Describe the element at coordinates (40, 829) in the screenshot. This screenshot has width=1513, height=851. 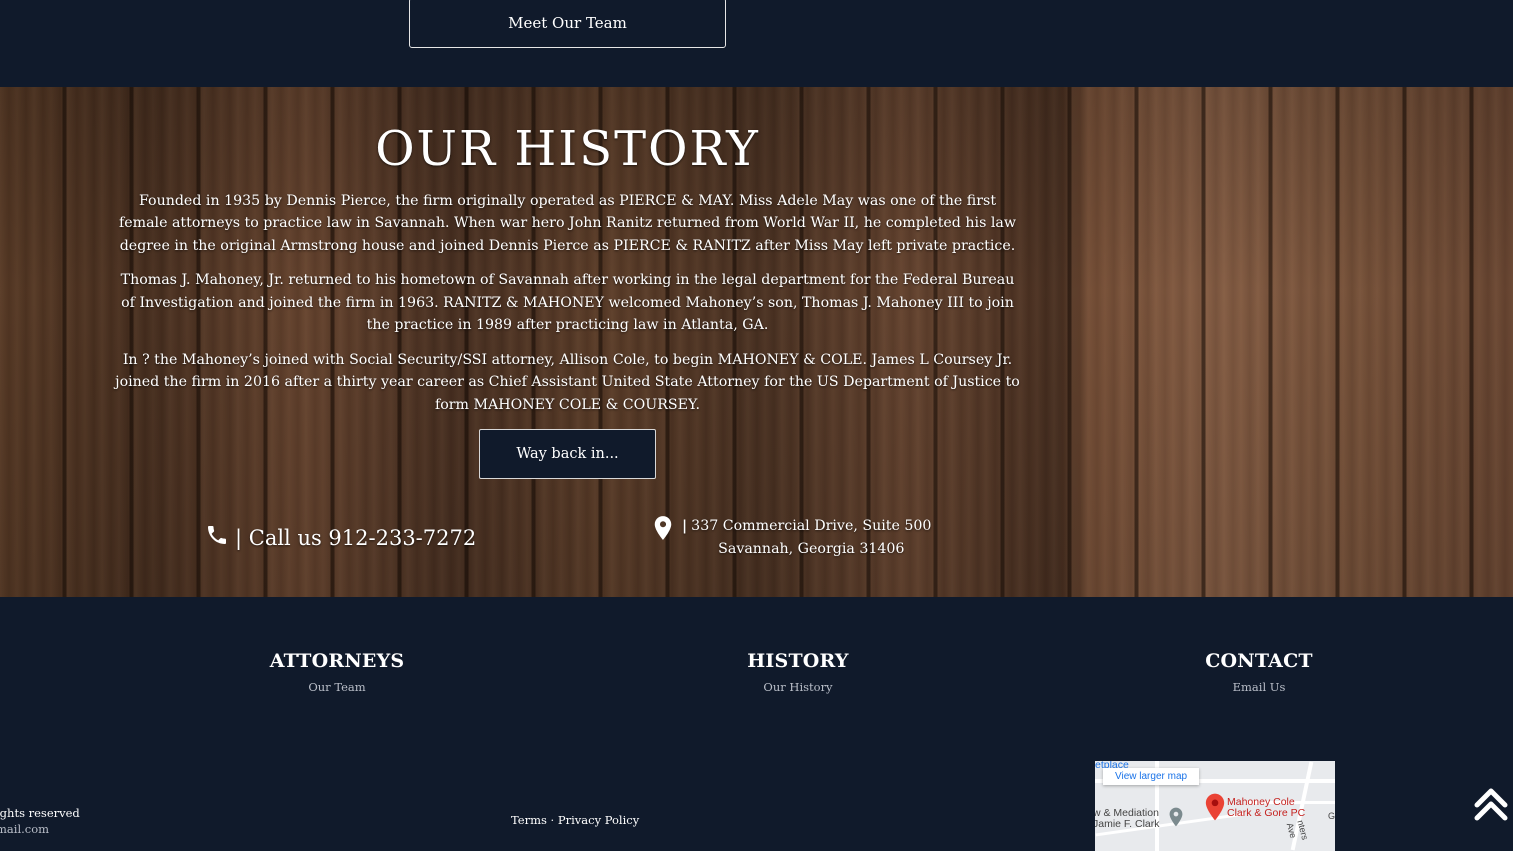
I see `footer-email-link: mail.com` at that location.